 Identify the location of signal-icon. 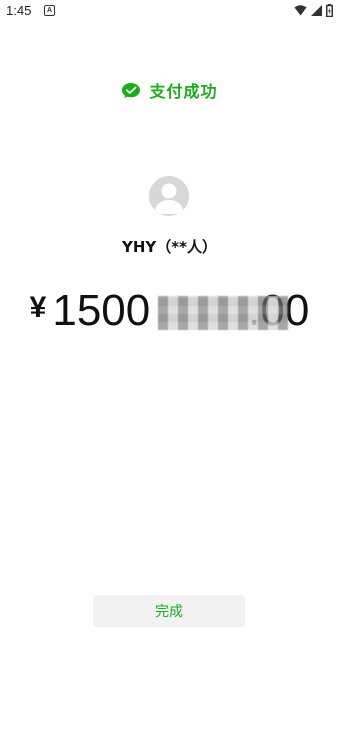
(316, 10).